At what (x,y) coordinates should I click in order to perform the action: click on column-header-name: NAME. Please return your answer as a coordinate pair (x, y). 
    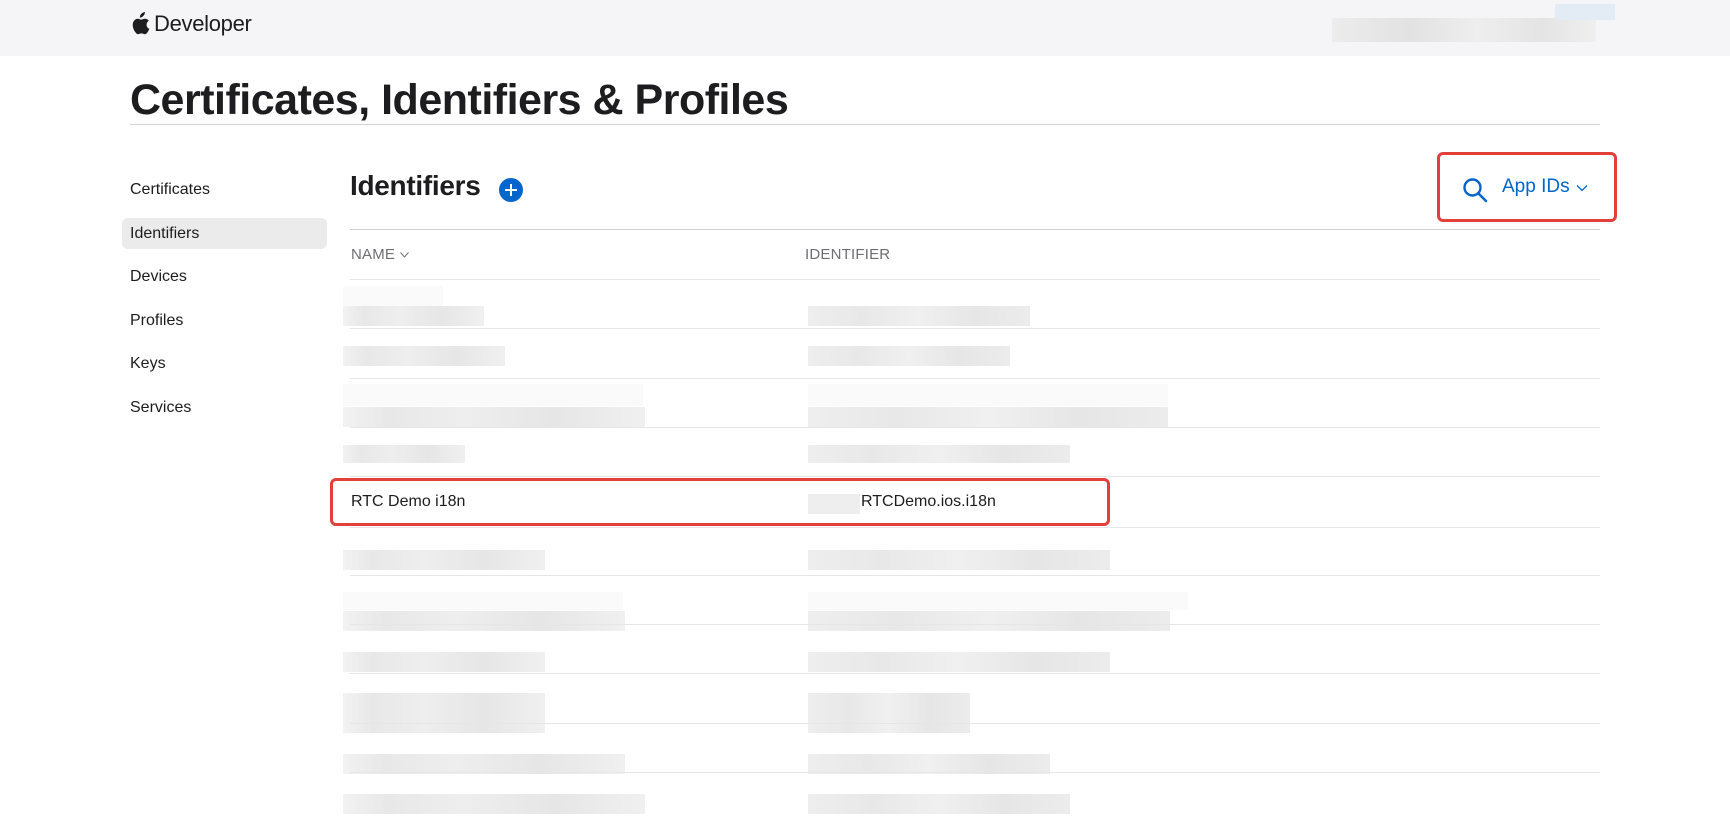
    Looking at the image, I should click on (380, 254).